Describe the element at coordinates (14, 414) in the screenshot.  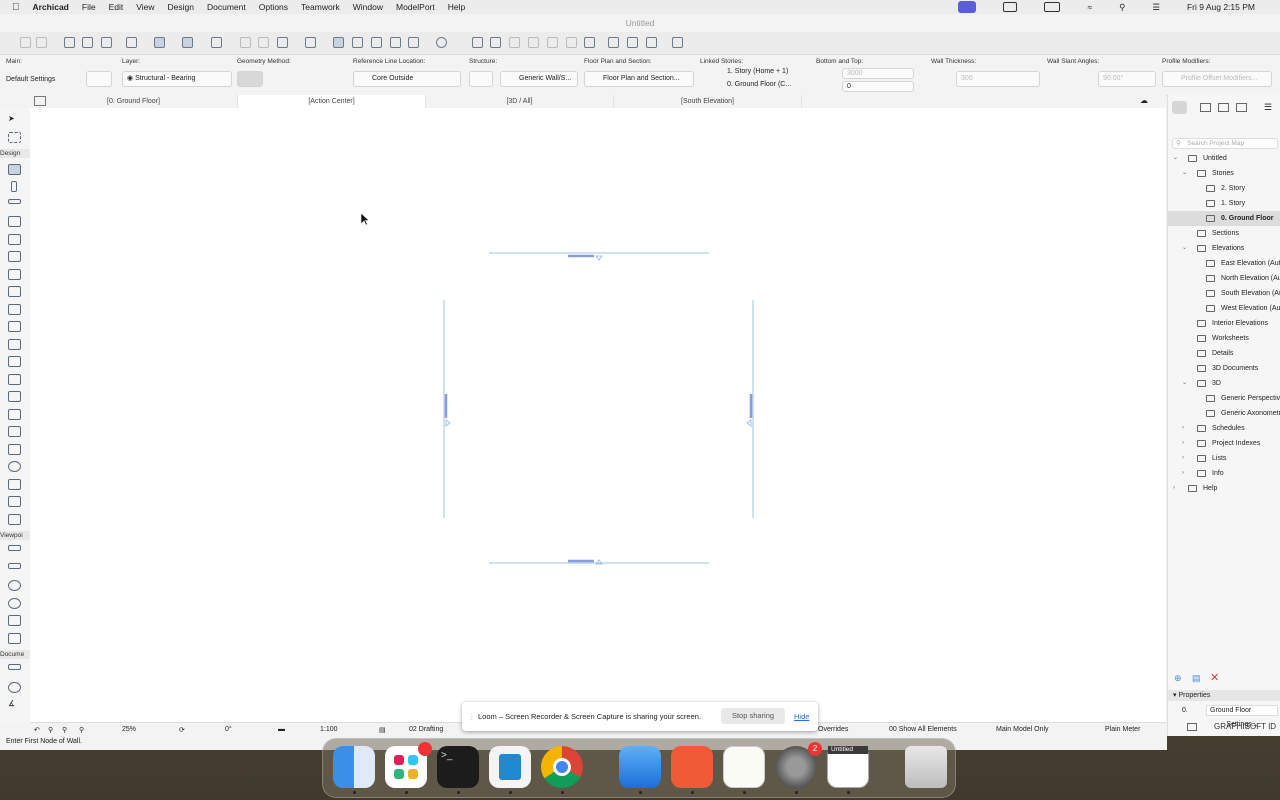
I see `mesh-tool-icon` at that location.